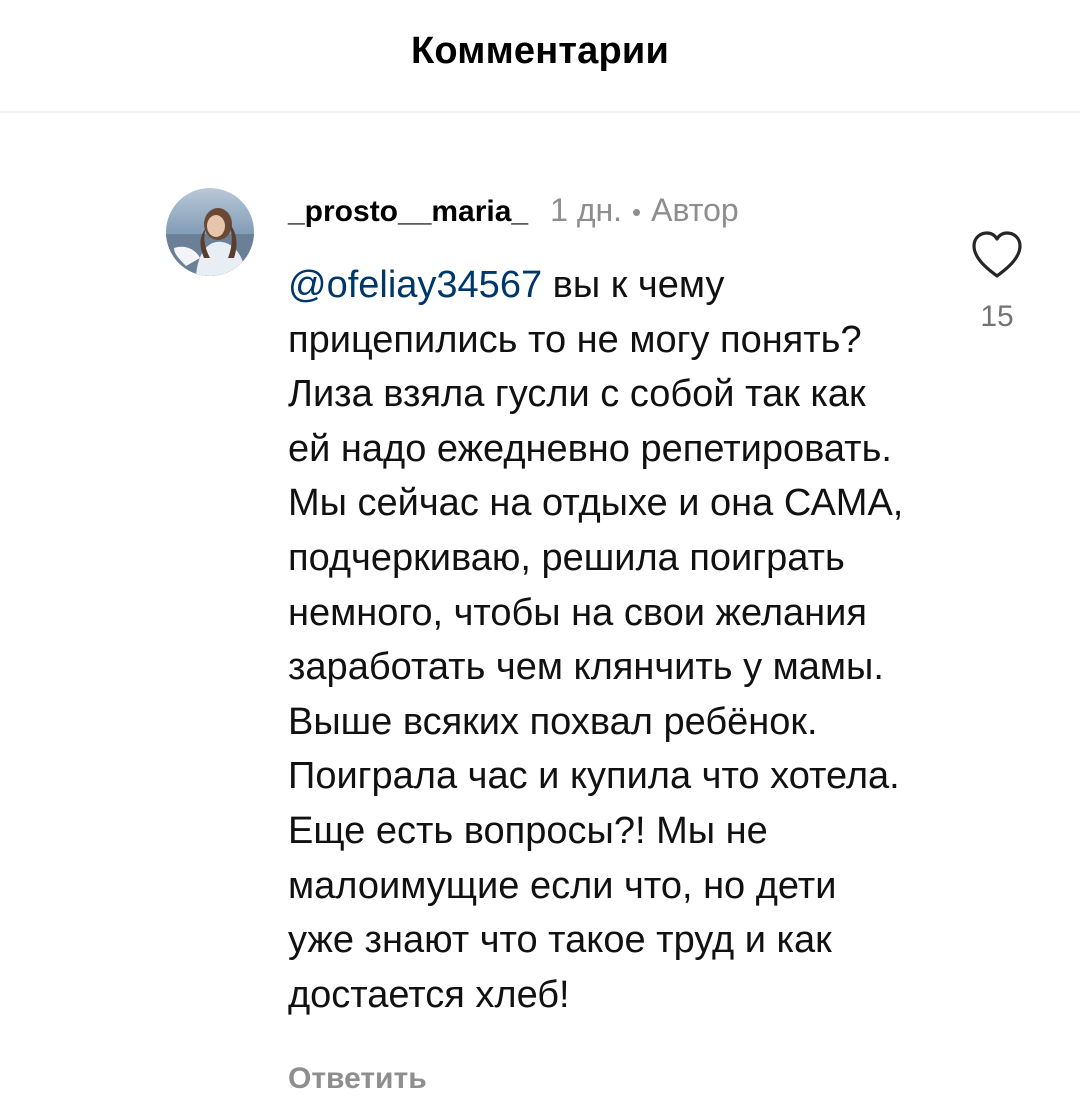 The height and width of the screenshot is (1117, 1080). What do you see at coordinates (997, 316) in the screenshot?
I see `like-count: 15` at bounding box center [997, 316].